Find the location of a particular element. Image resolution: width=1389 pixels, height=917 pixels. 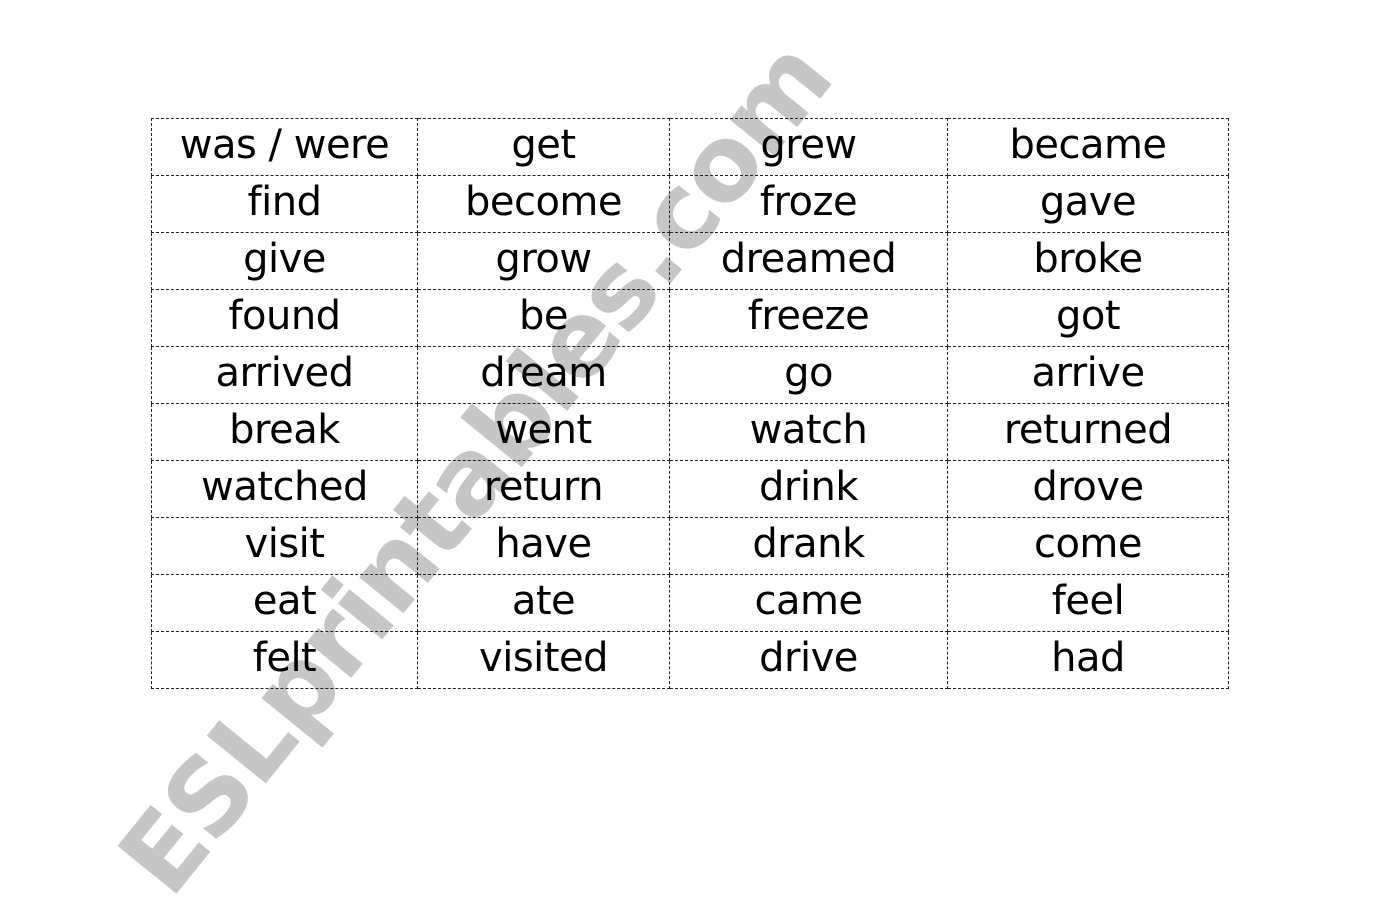

word-card-text: watched is located at coordinates (284, 487).